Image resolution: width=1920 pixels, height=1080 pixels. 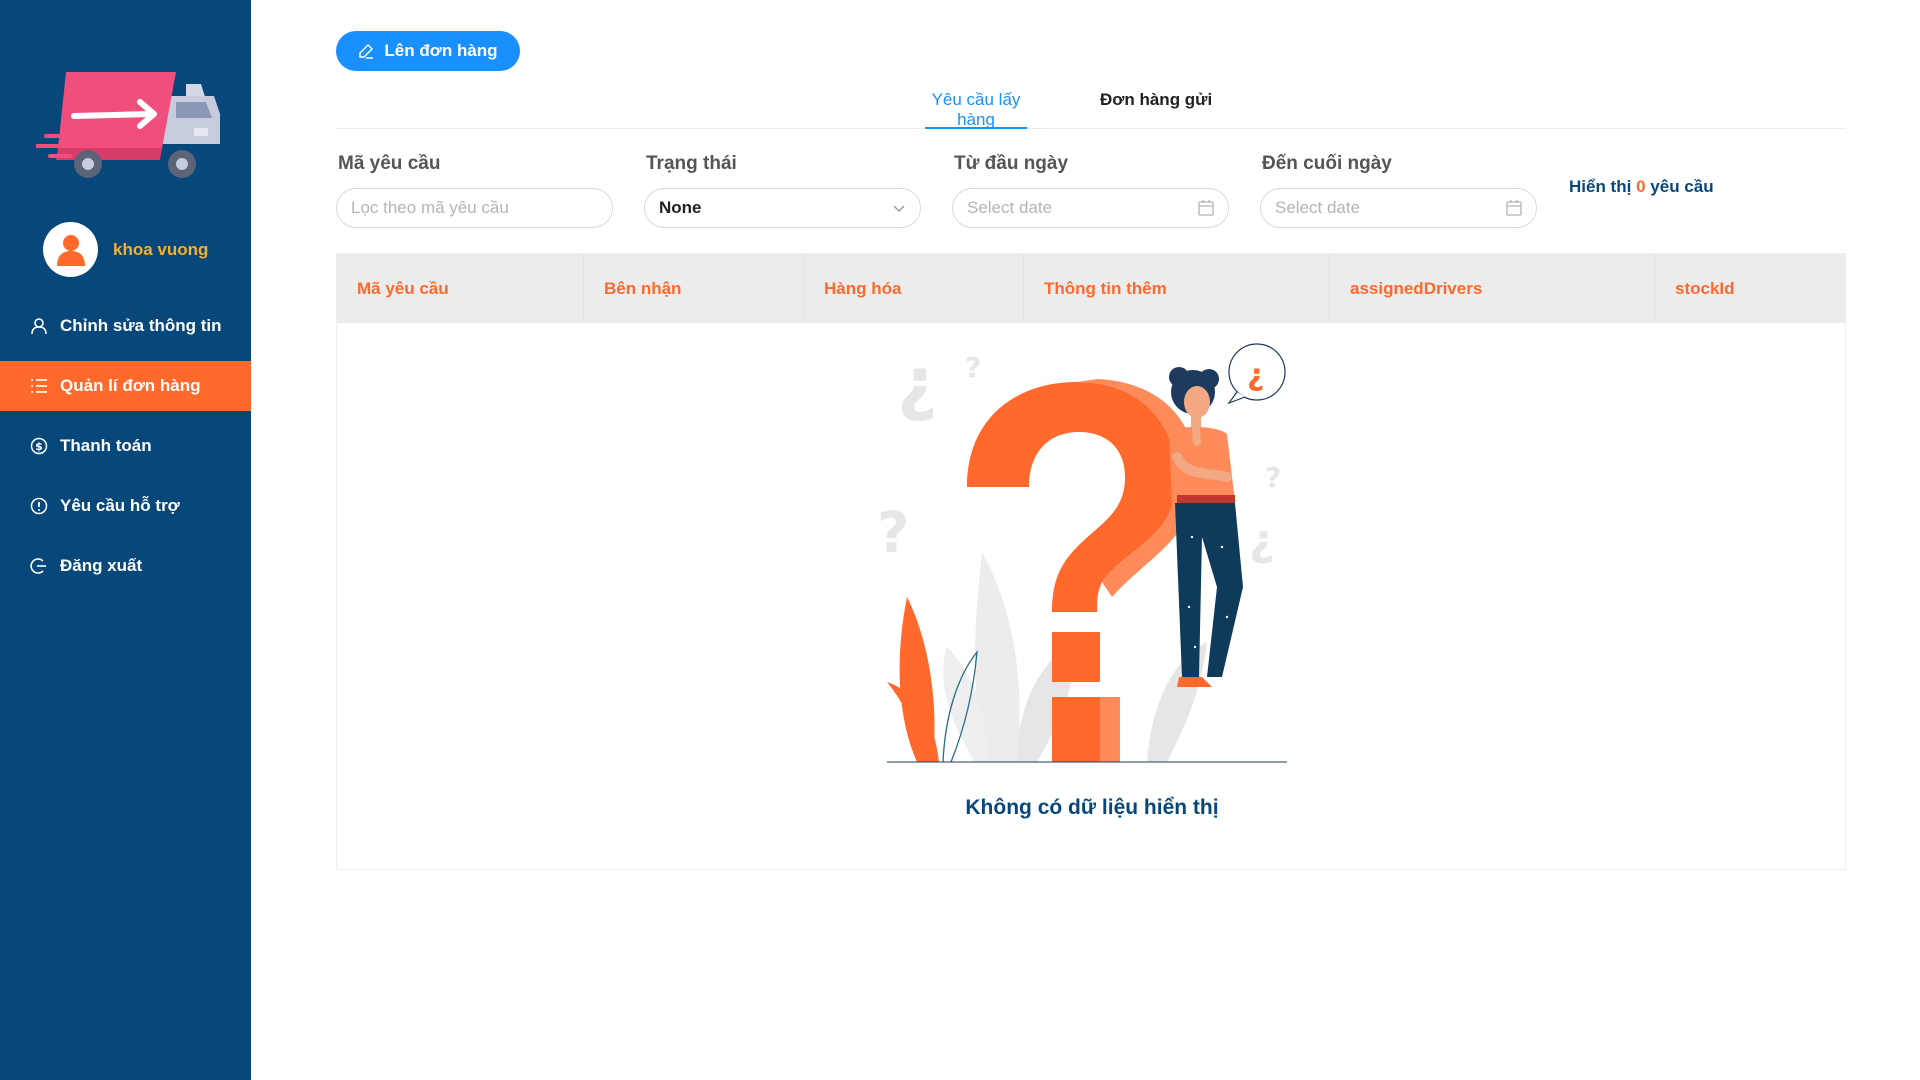 I want to click on alert-icon, so click(x=39, y=506).